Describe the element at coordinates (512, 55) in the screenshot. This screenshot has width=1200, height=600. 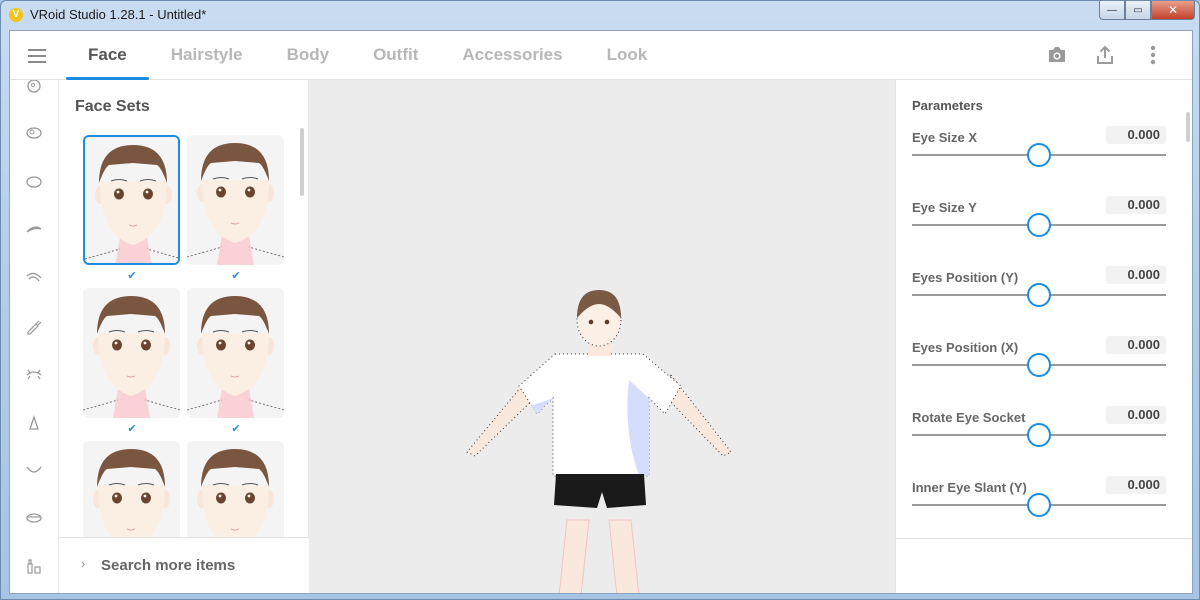
I see `tab-accessories: Accessories` at that location.